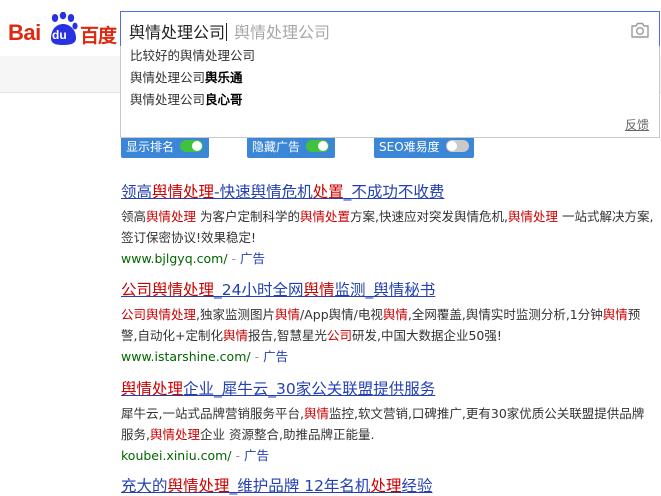 The width and height of the screenshot is (661, 496). I want to click on text-run: ,全网覆盖,舆情实时监测分析,1分钟, so click(505, 314).